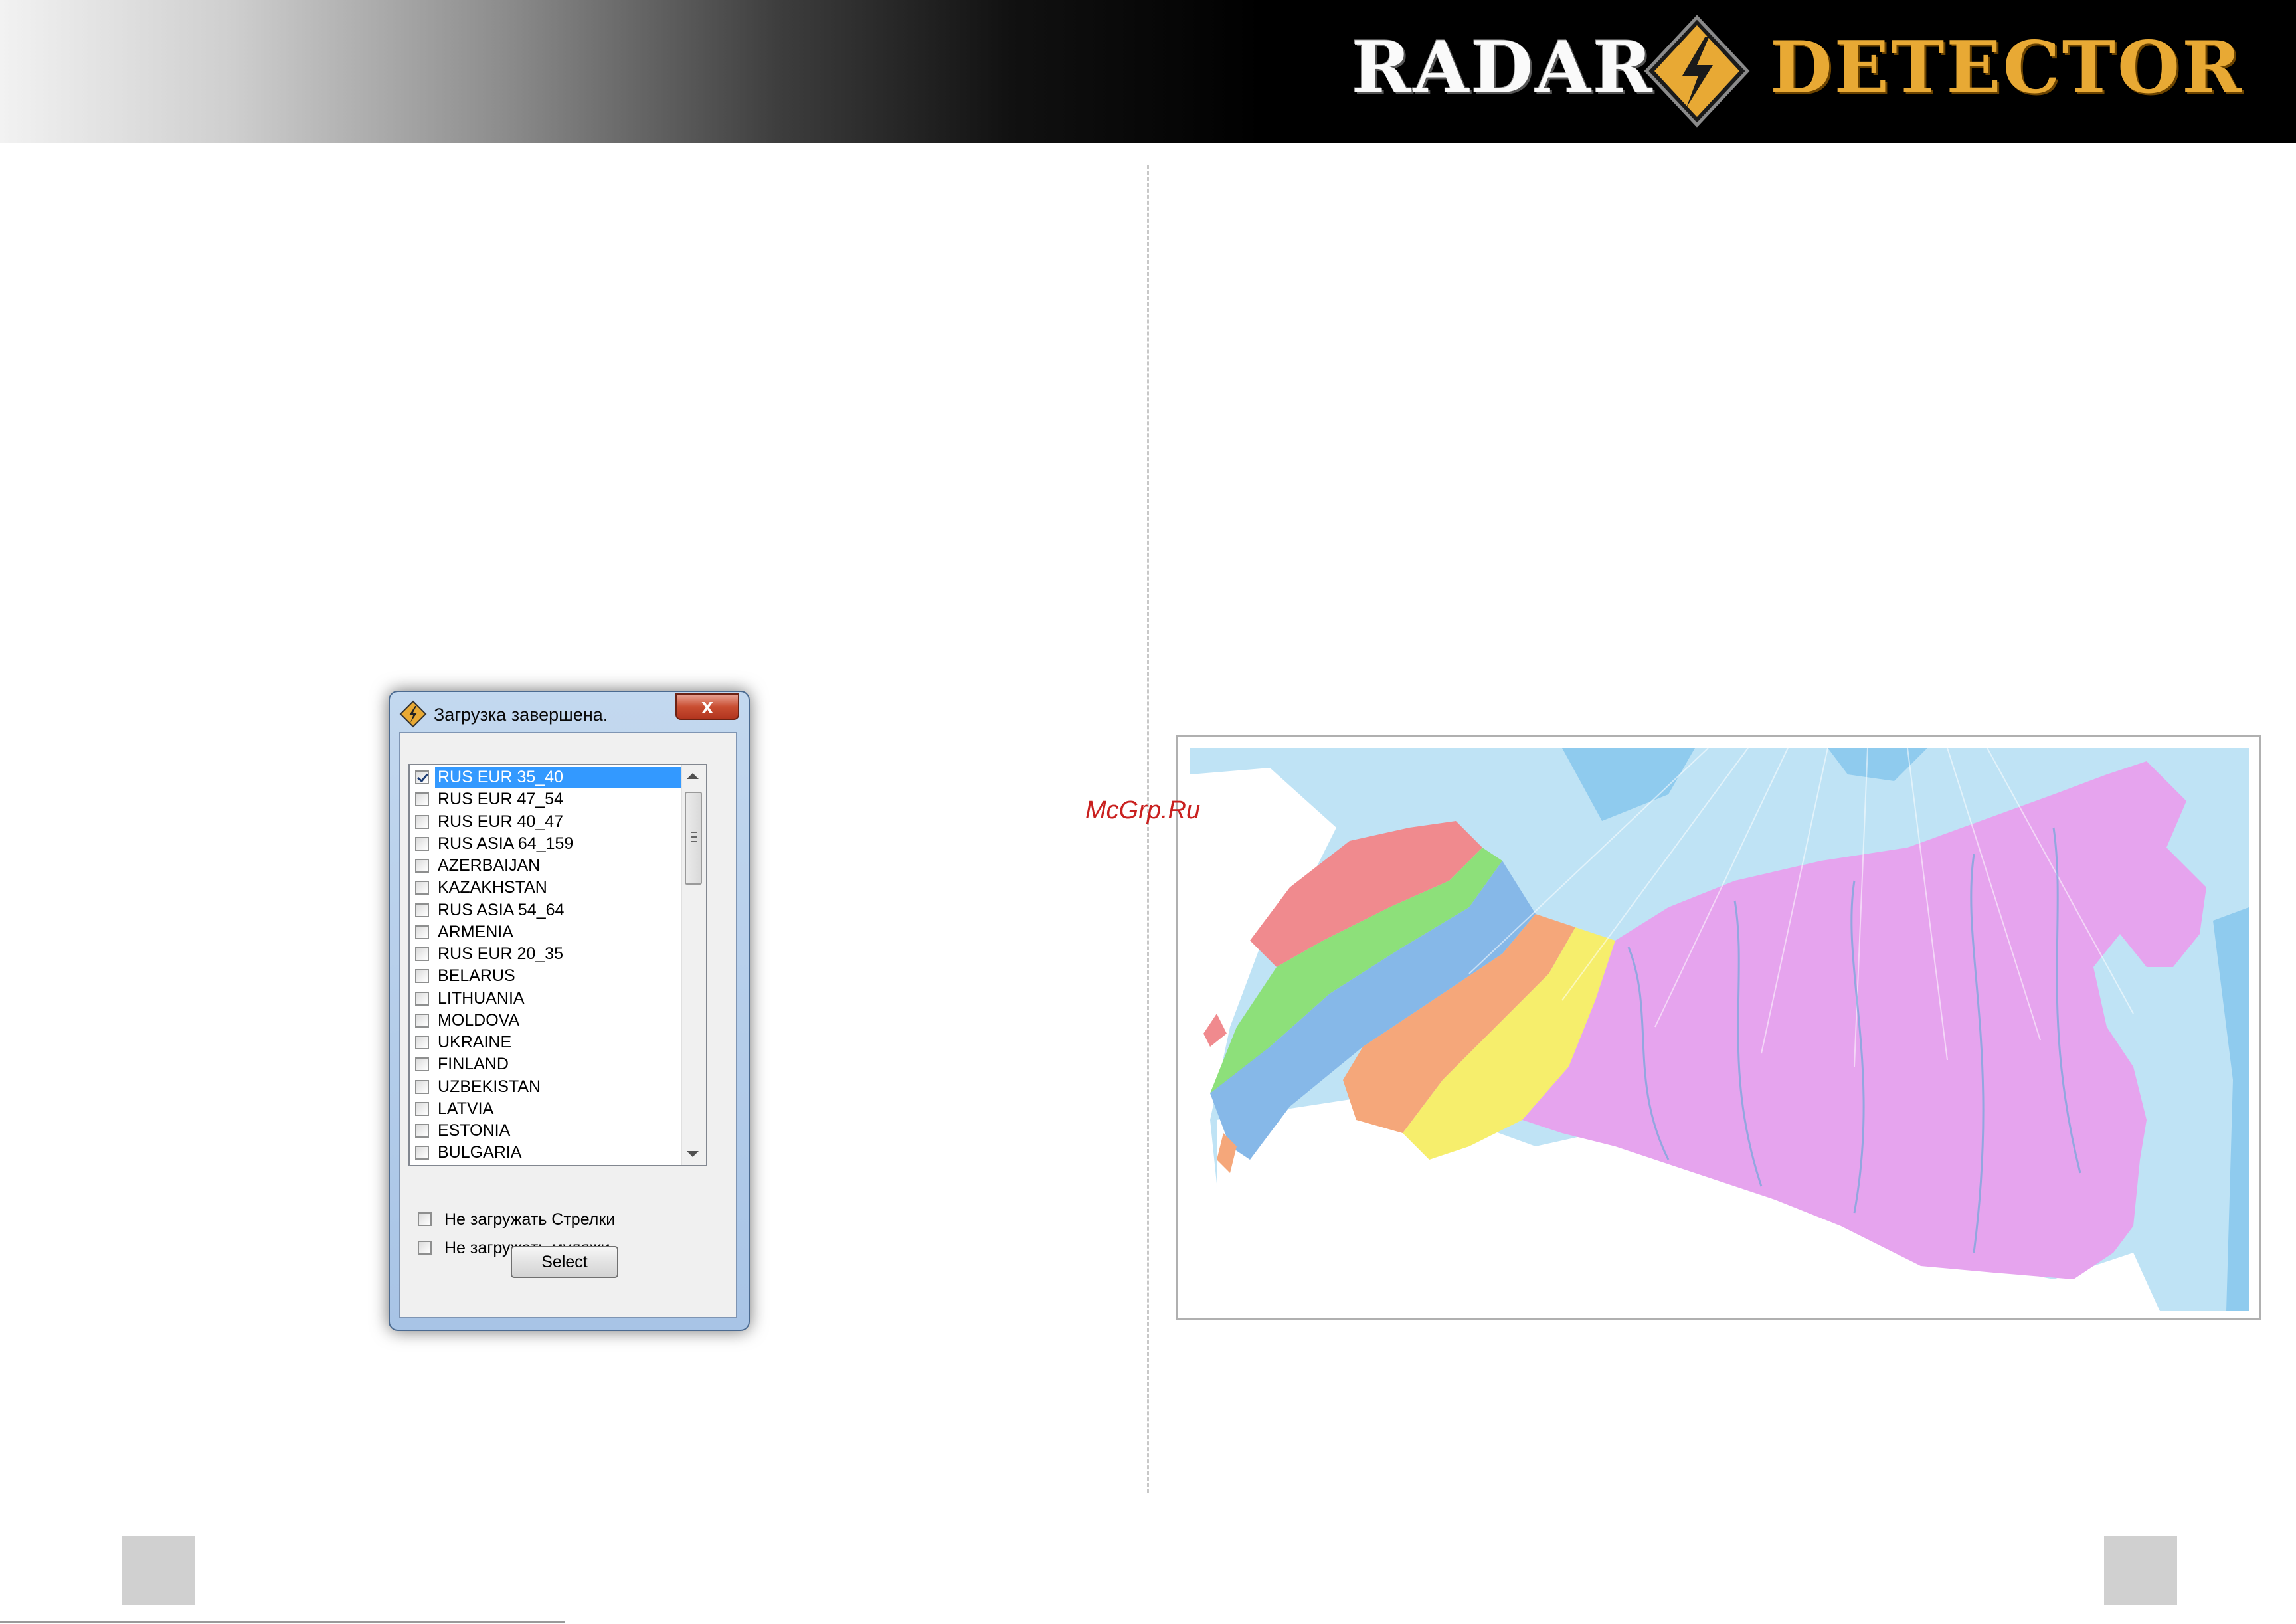  Describe the element at coordinates (476, 976) in the screenshot. I see `item-label: BELARUS` at that location.